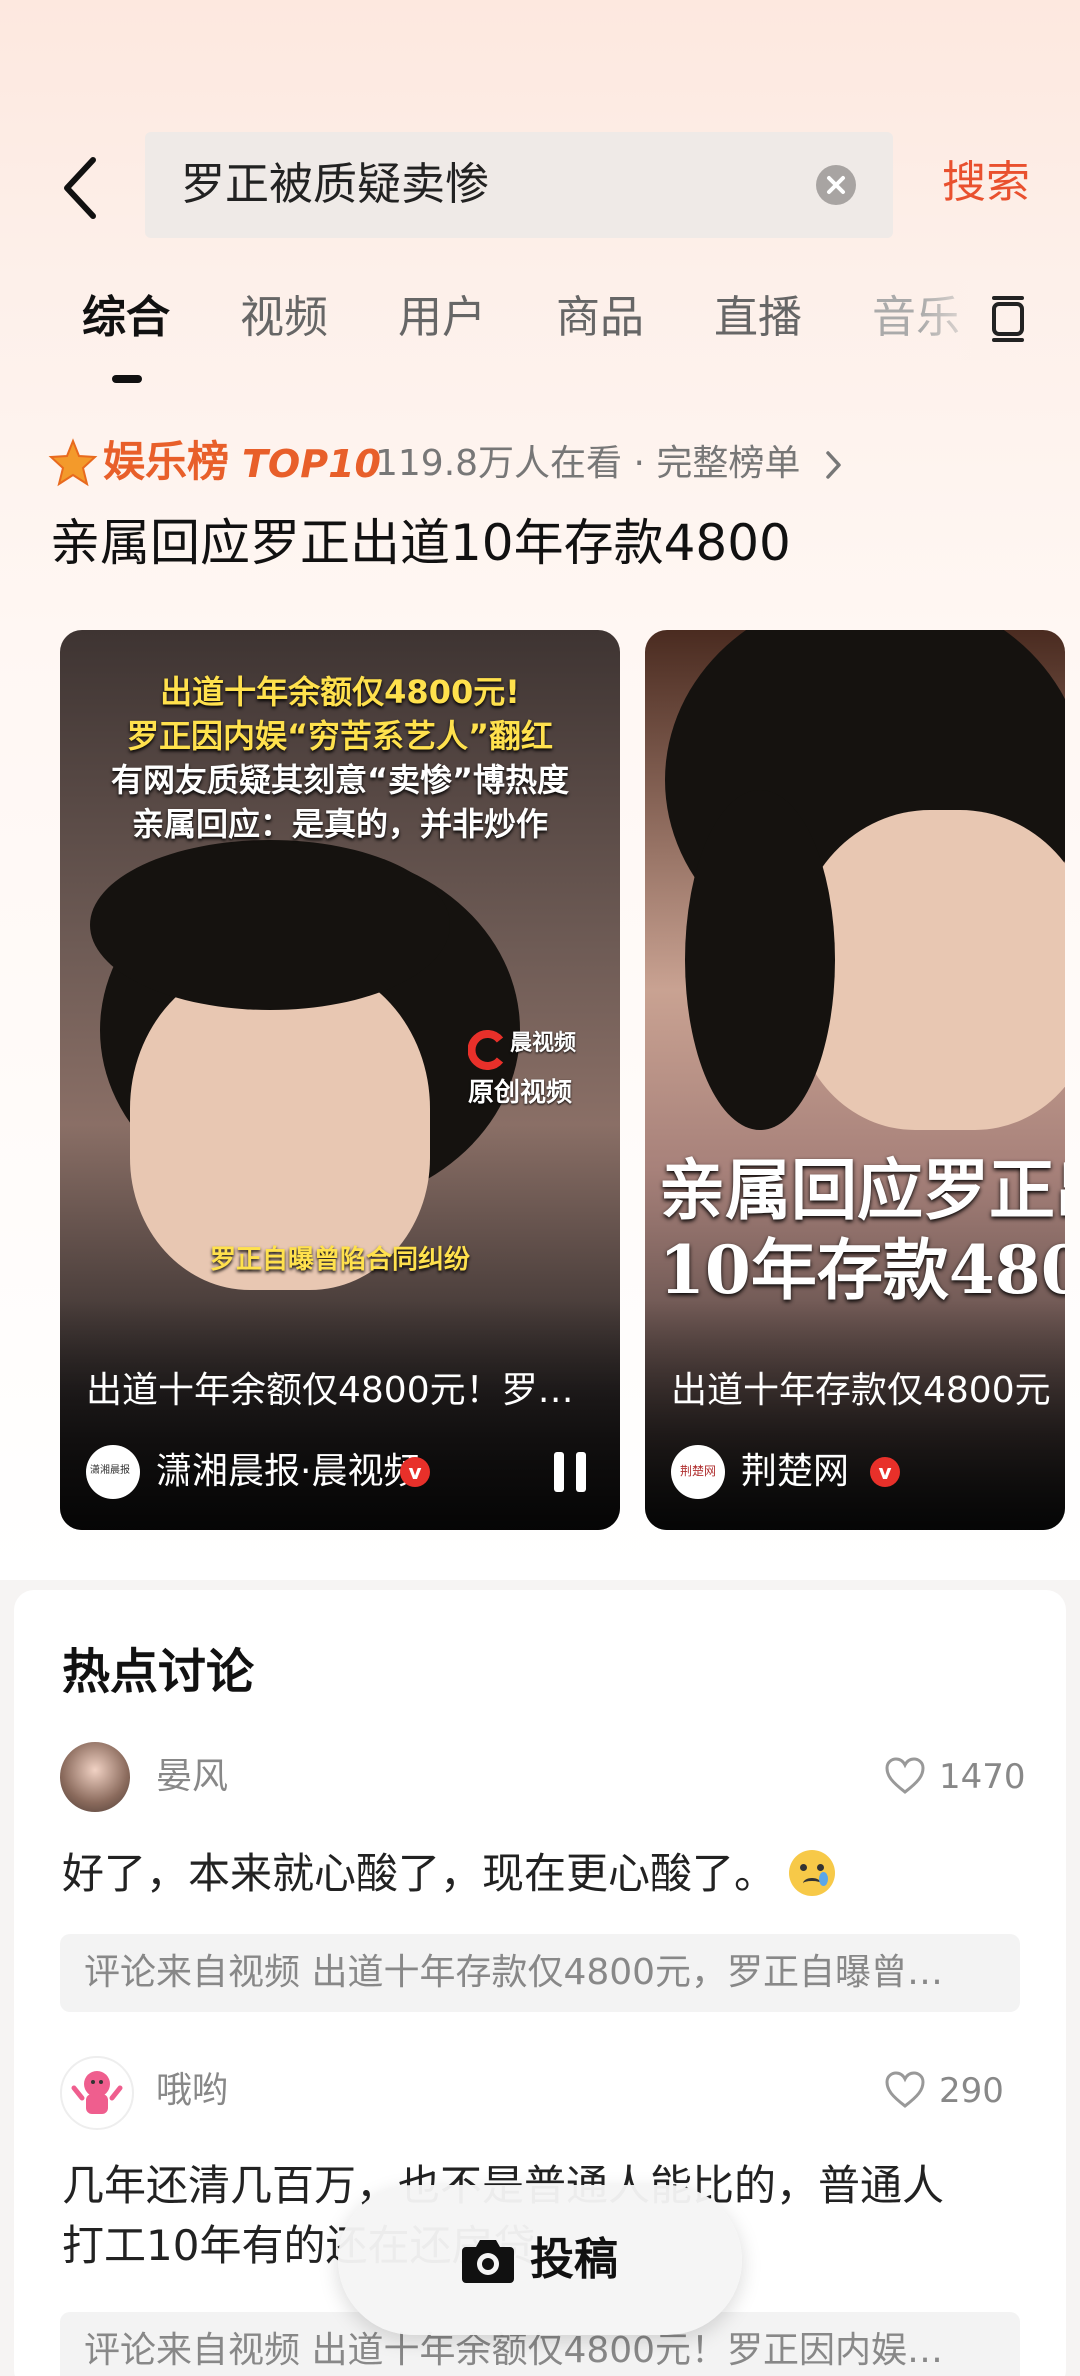 This screenshot has height=2376, width=1080. I want to click on video-source: 潇湘晨报·晨视频, so click(287, 1472).